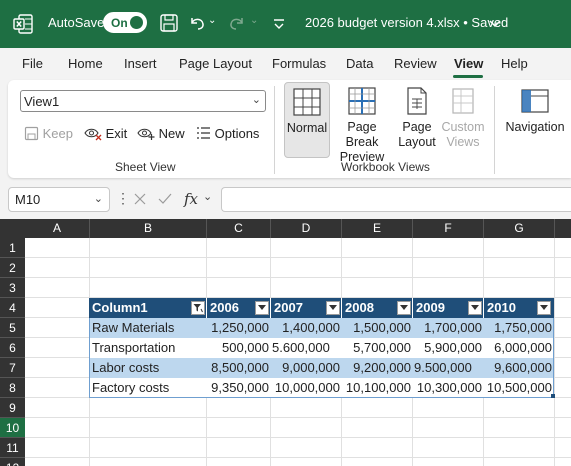 This screenshot has height=466, width=571. What do you see at coordinates (359, 63) in the screenshot?
I see `tab-data: Data` at bounding box center [359, 63].